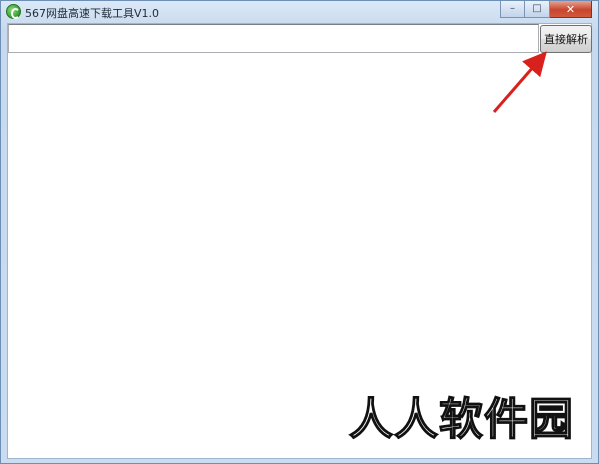 The width and height of the screenshot is (599, 464). Describe the element at coordinates (92, 13) in the screenshot. I see `window-title: 567网盘高速下载工具V1.0` at that location.